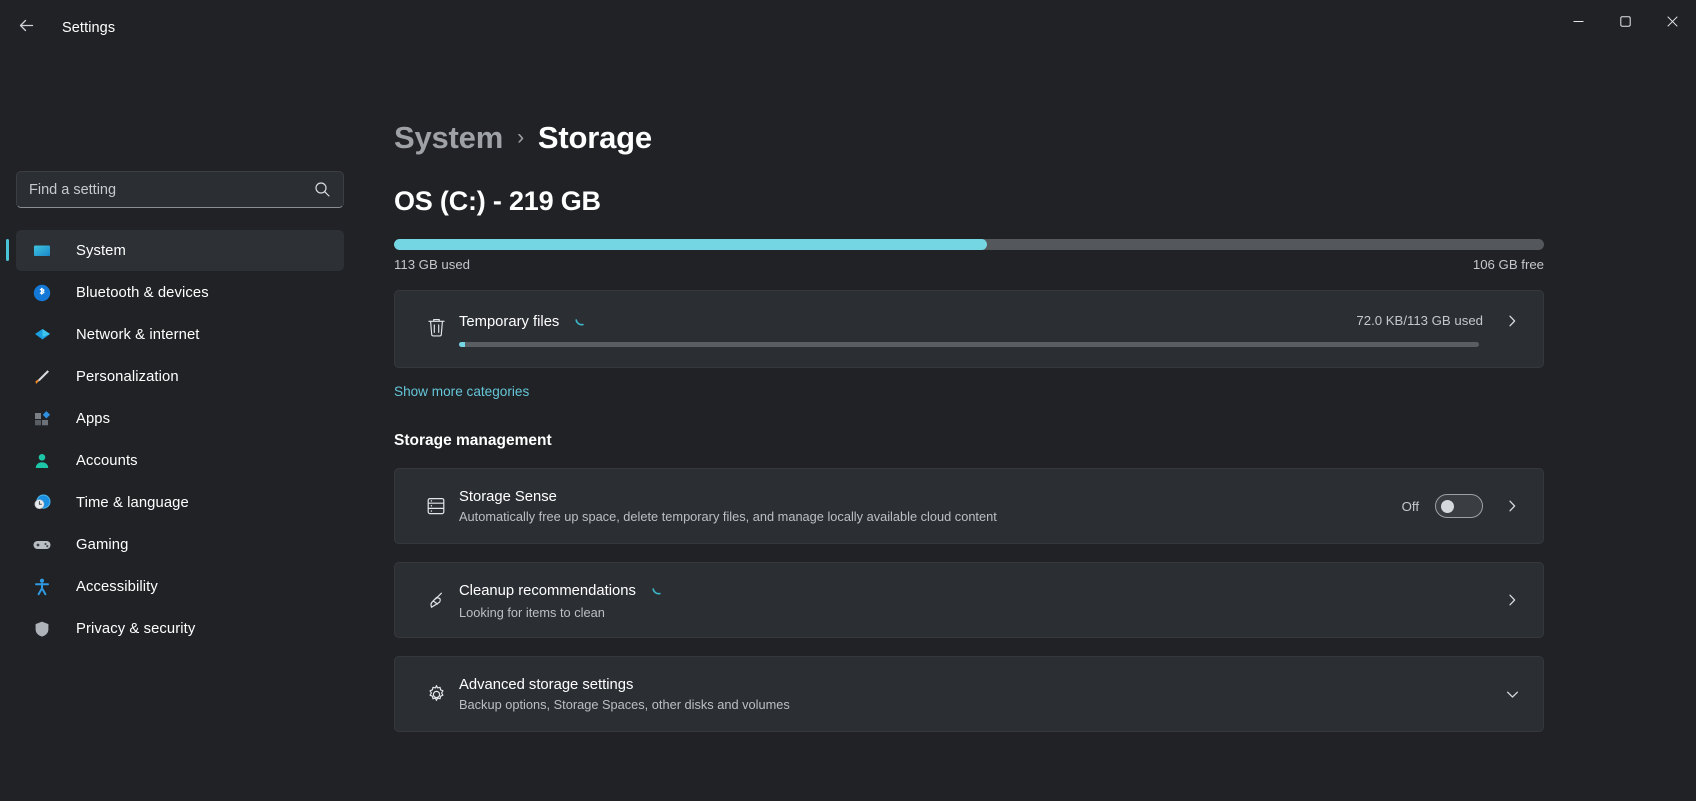 The width and height of the screenshot is (1696, 801). I want to click on show-more-categories-link: Show more categories, so click(461, 391).